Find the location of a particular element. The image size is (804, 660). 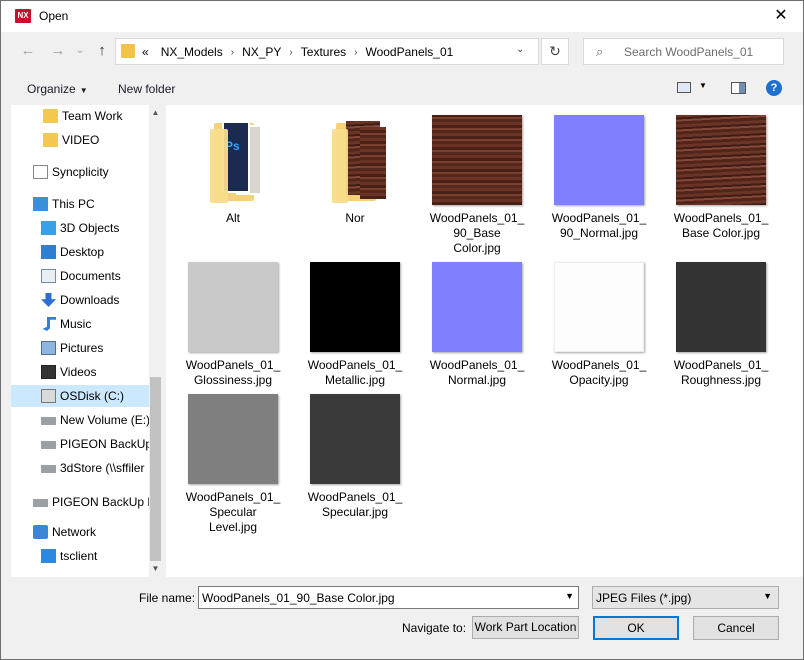

sidebar-item: Syncplicity is located at coordinates (80, 172).